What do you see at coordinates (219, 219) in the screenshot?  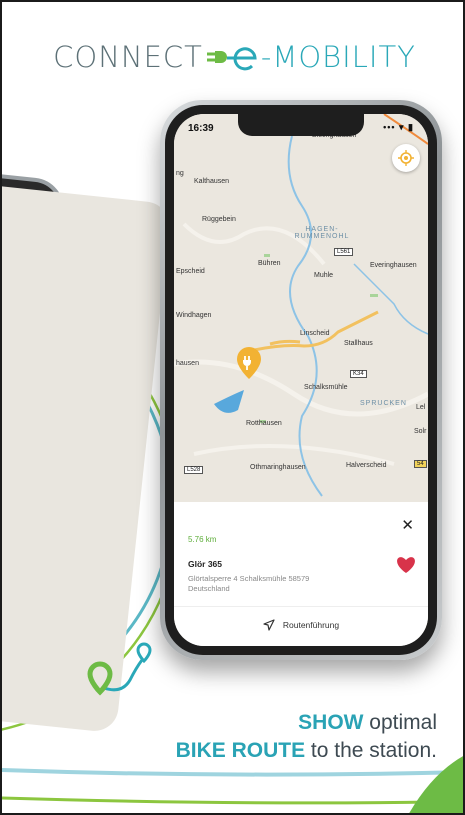 I see `map-label: Rüggebein` at bounding box center [219, 219].